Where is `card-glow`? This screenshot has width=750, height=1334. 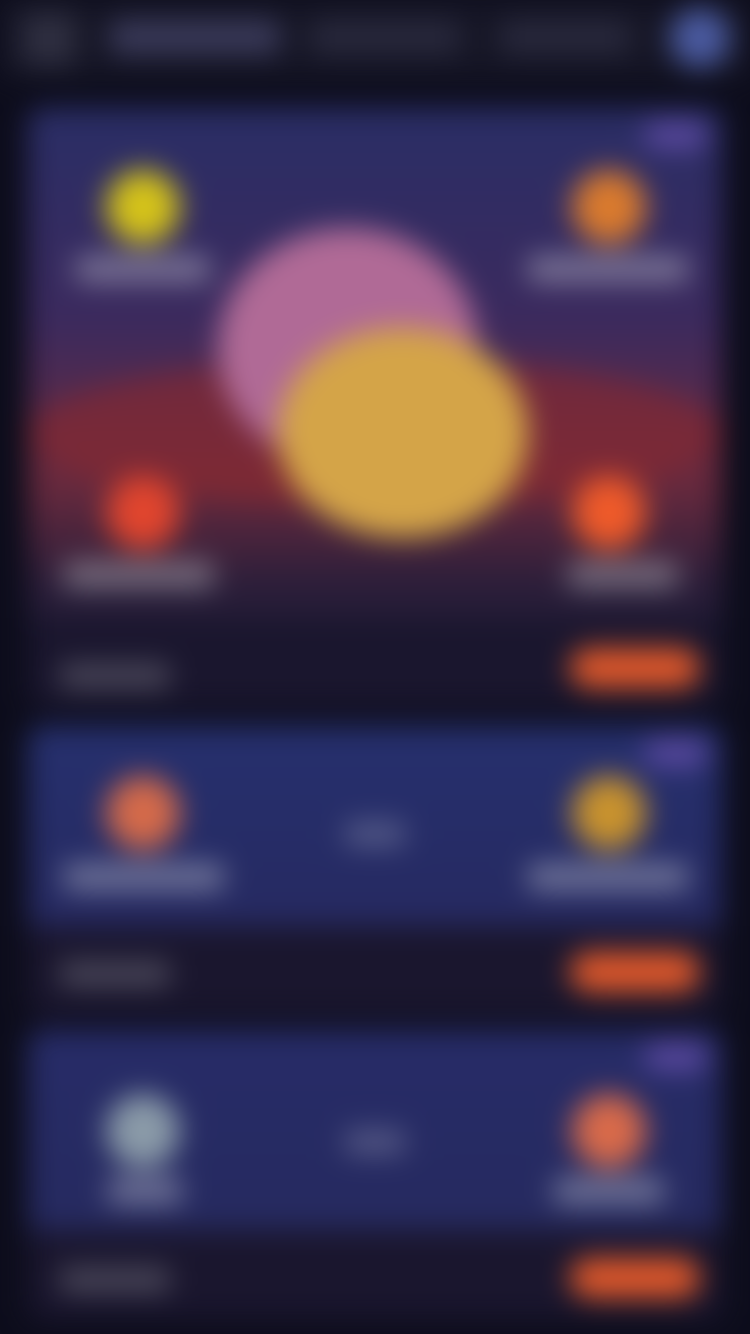
card-glow is located at coordinates (403, 433).